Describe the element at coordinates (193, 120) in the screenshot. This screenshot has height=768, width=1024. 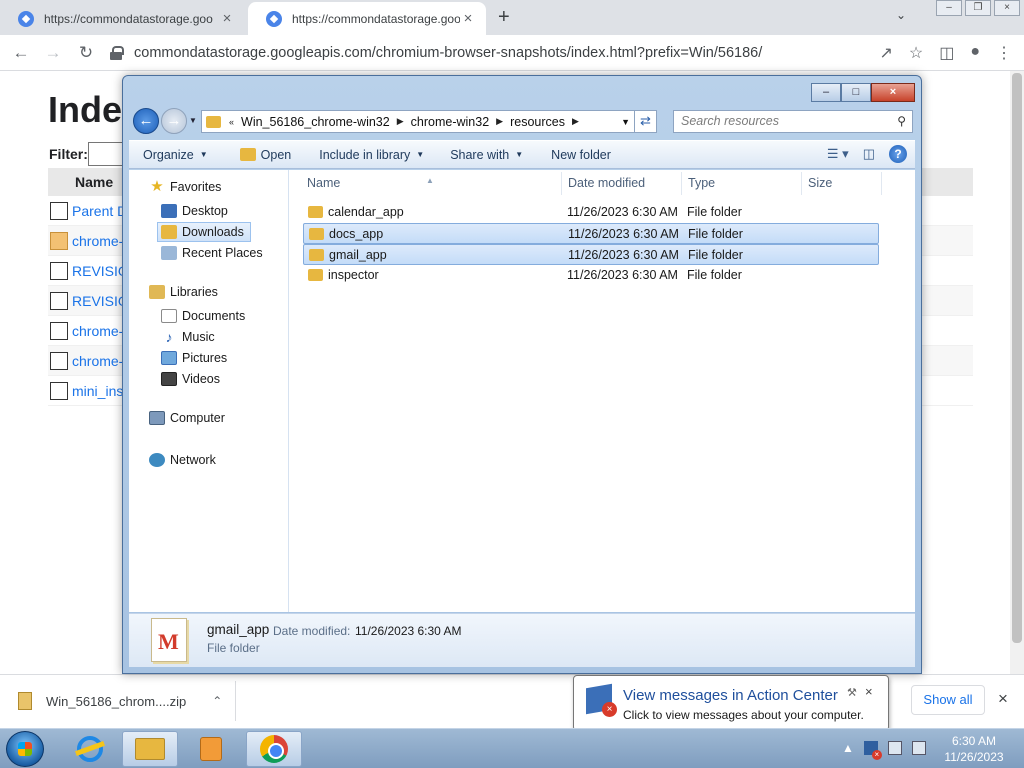
I see `recent-pages-dropdown-icon: ▼` at that location.